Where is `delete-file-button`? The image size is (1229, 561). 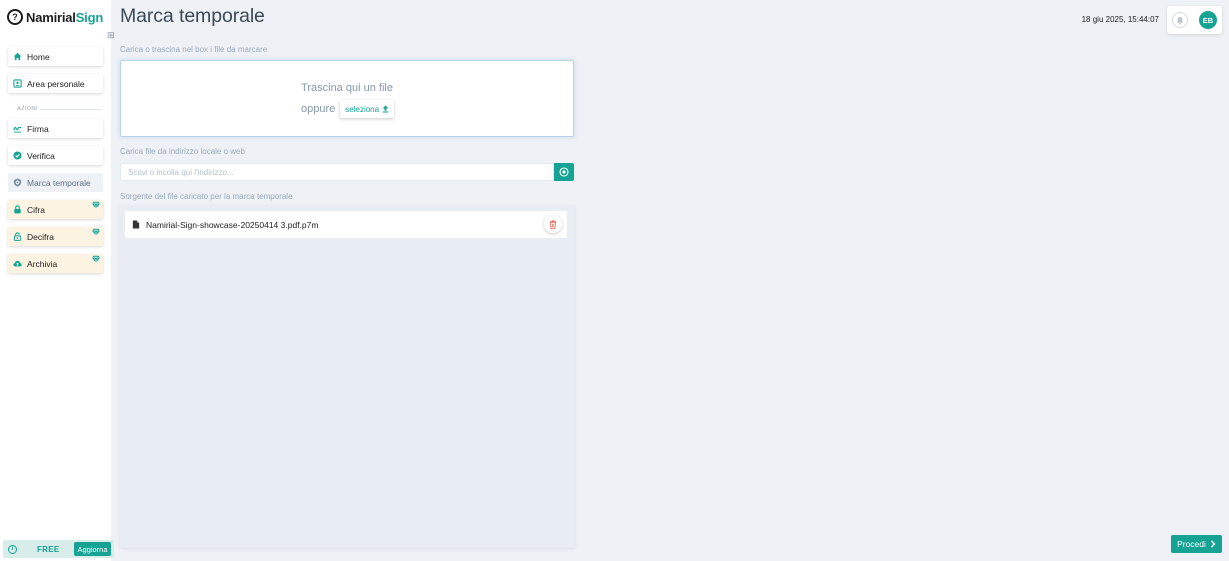 delete-file-button is located at coordinates (553, 224).